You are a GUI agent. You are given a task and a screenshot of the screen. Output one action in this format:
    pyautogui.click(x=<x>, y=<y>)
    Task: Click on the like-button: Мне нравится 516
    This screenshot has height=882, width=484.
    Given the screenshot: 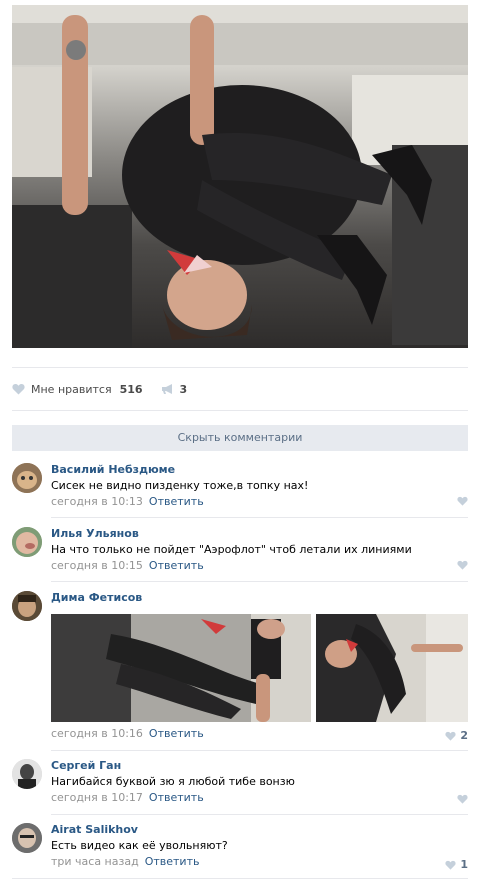 What is the action you would take?
    pyautogui.click(x=77, y=389)
    